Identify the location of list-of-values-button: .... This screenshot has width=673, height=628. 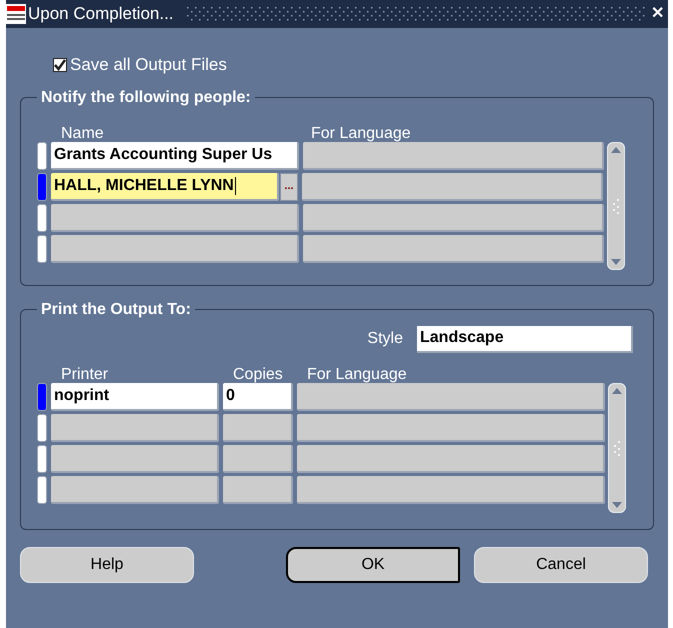
(289, 186).